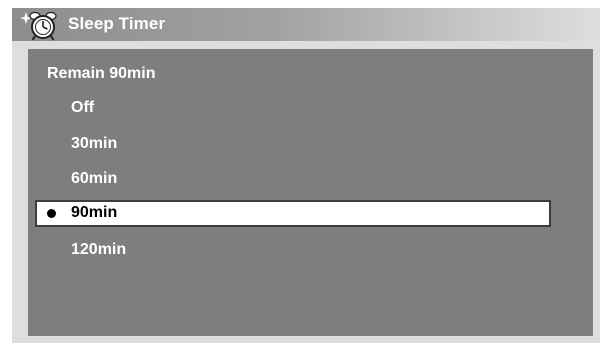  What do you see at coordinates (293, 108) in the screenshot?
I see `option-off: Off` at bounding box center [293, 108].